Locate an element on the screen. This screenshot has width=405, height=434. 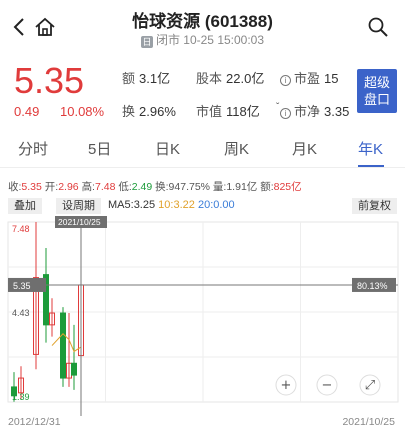
last-price: 5.35 is located at coordinates (49, 80).